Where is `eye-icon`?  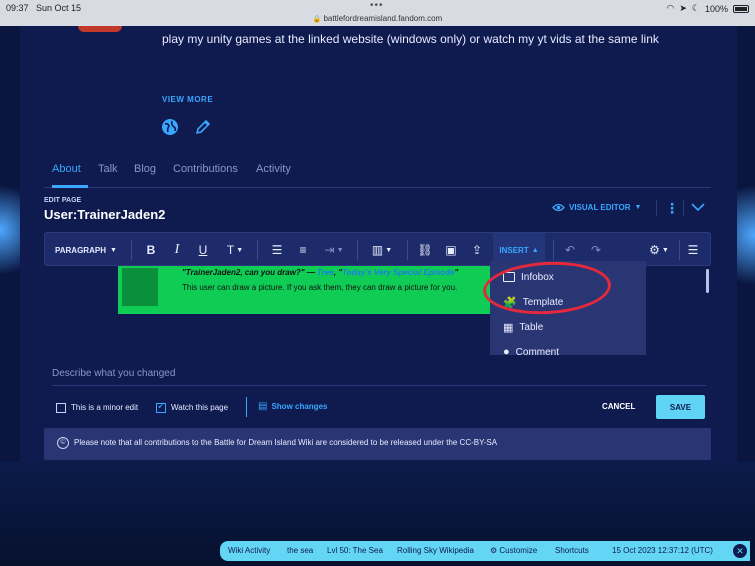
eye-icon is located at coordinates (558, 207).